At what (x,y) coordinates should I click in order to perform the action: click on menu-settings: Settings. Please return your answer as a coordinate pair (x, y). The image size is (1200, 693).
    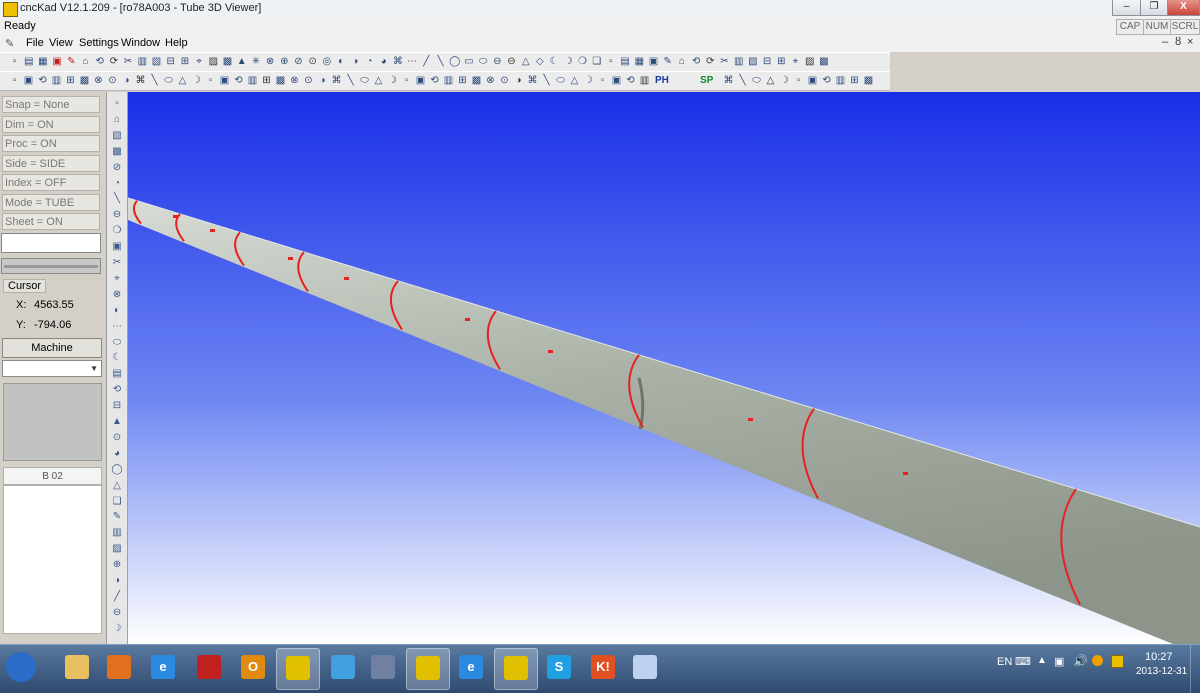
    Looking at the image, I should click on (99, 43).